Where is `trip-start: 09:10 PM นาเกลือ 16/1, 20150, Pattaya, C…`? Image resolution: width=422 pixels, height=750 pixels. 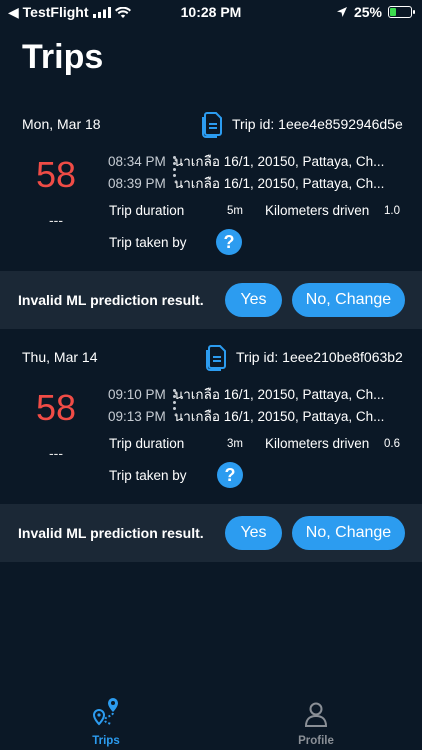 trip-start: 09:10 PM นาเกลือ 16/1, 20150, Pattaya, C… is located at coordinates (246, 394).